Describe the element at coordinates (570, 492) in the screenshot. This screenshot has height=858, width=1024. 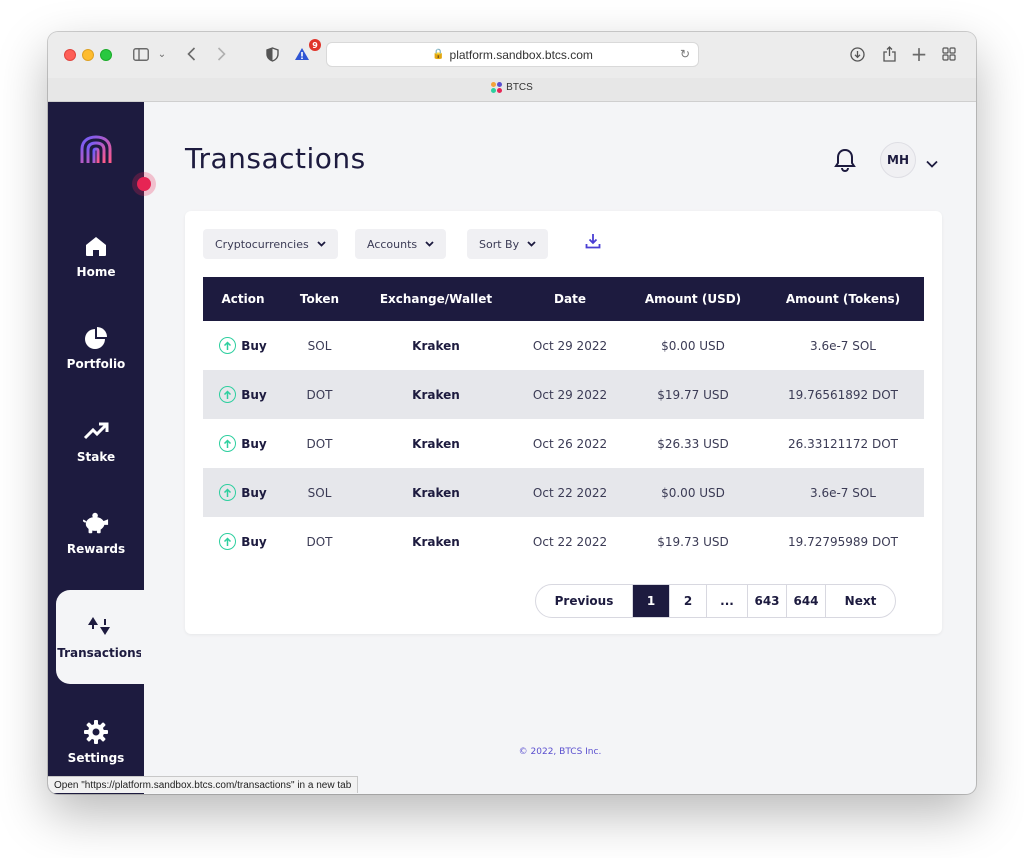
I see `date-cell: Oct 22 2022` at that location.